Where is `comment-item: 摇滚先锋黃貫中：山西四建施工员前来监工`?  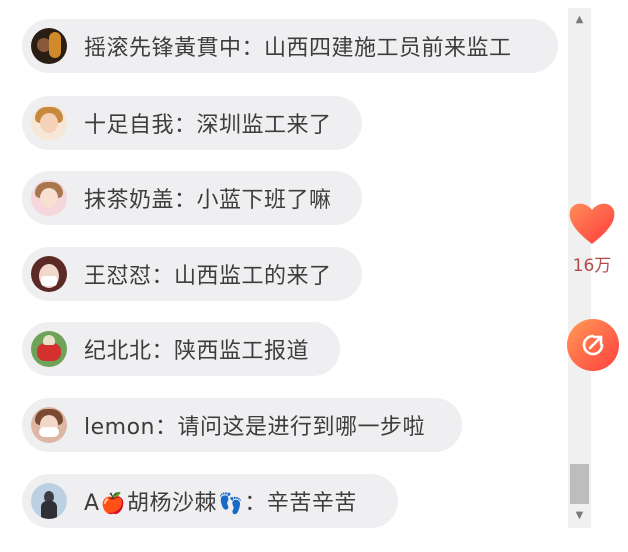 comment-item: 摇滚先锋黃貫中：山西四建施工员前来监工 is located at coordinates (290, 46).